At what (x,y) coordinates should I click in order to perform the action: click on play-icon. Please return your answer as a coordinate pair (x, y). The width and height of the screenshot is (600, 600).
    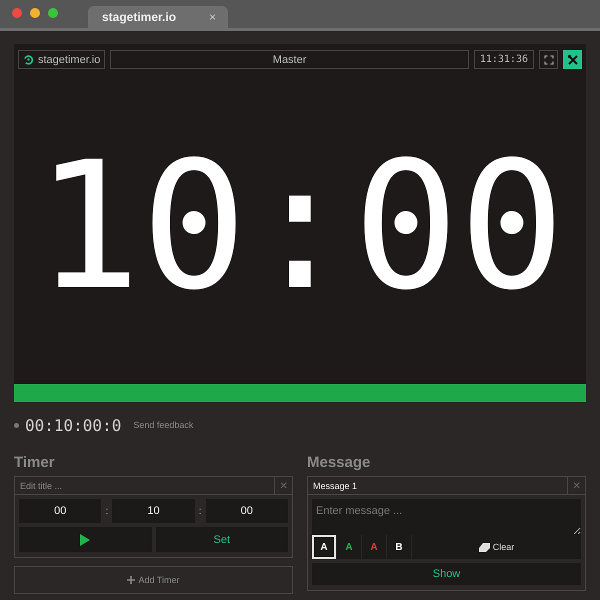
    Looking at the image, I should click on (85, 540).